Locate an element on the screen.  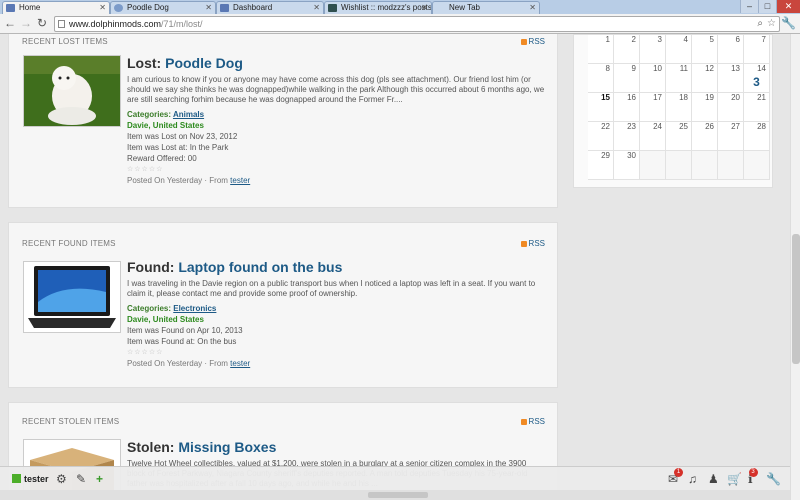
item-title-link: Missing Boxes is located at coordinates (227, 447).